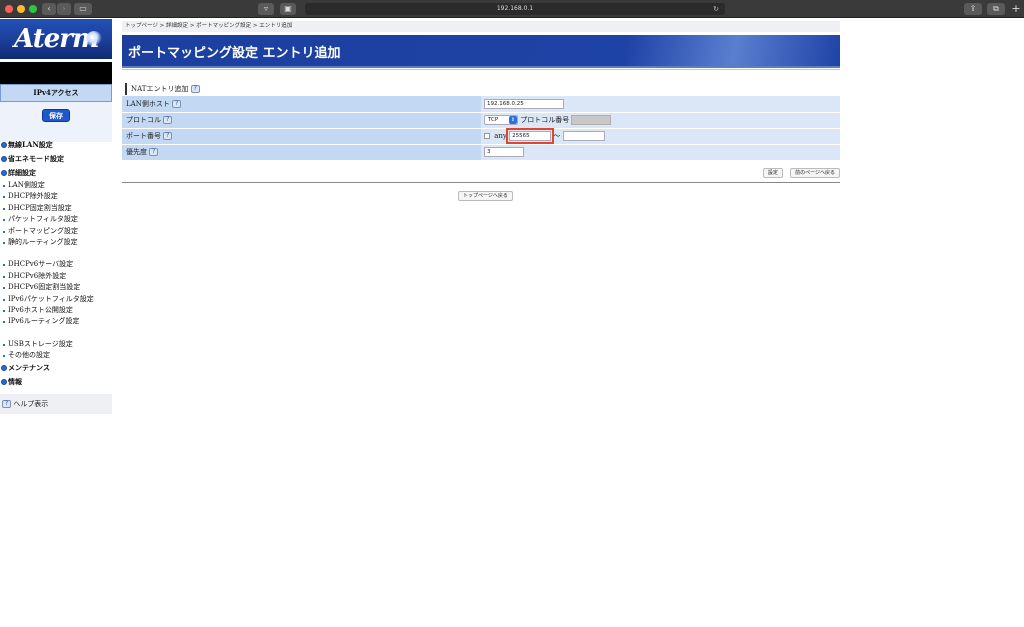 This screenshot has width=1024, height=627. I want to click on row-lan-host: LAN側ホスト ? 192.168.0.25, so click(481, 104).